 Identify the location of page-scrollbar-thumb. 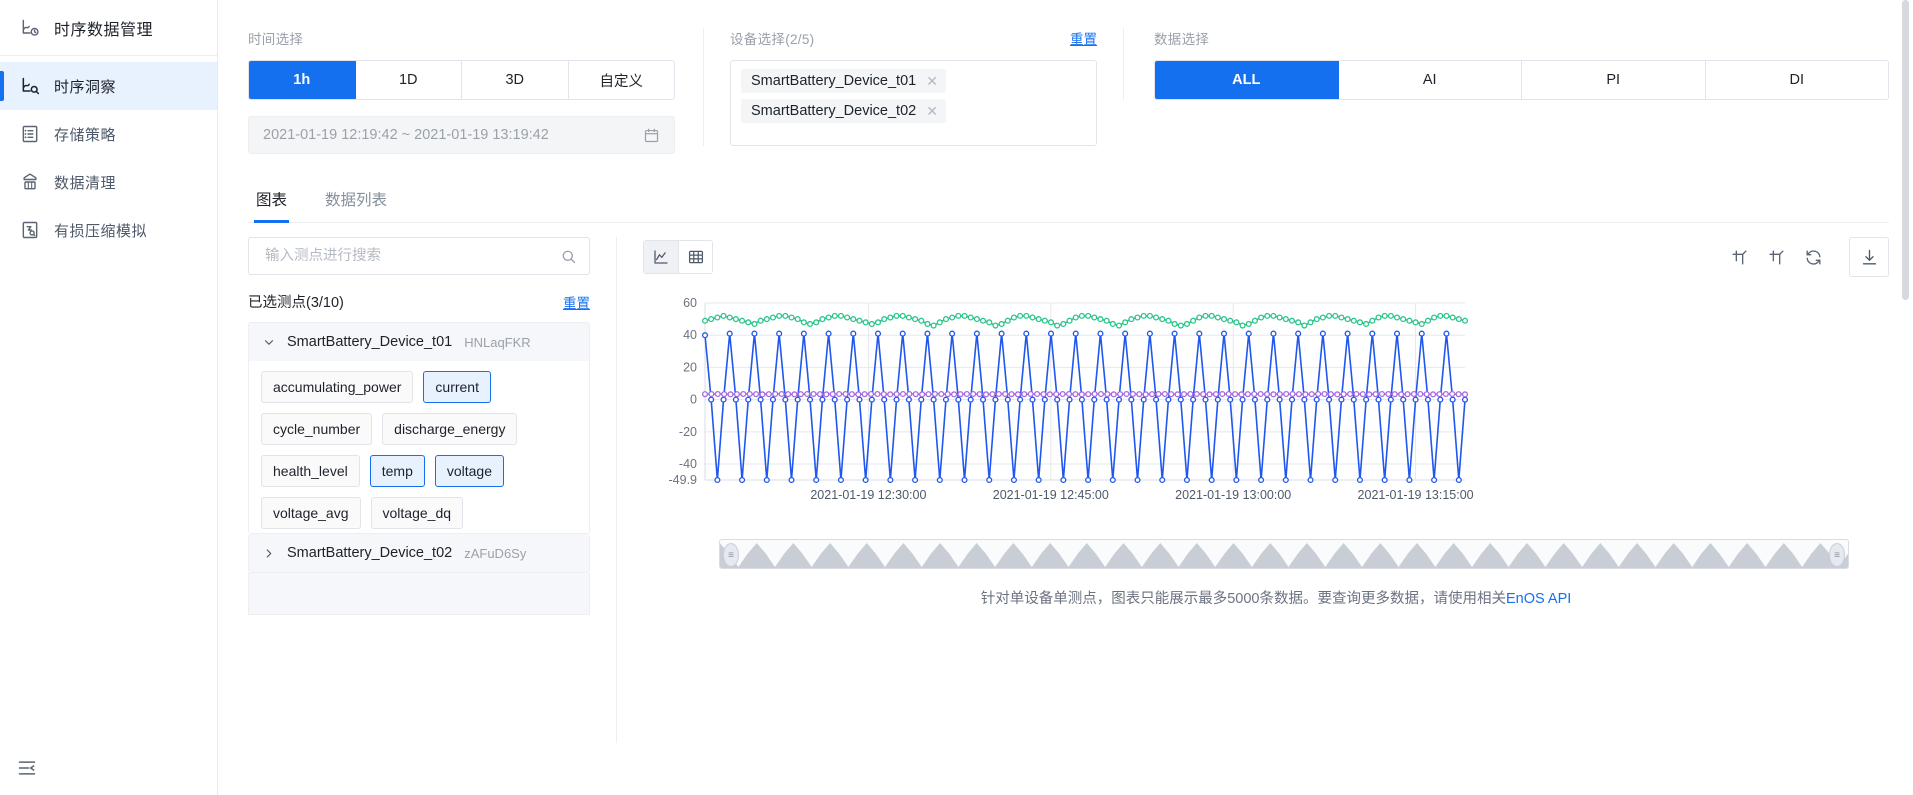
(1905, 150).